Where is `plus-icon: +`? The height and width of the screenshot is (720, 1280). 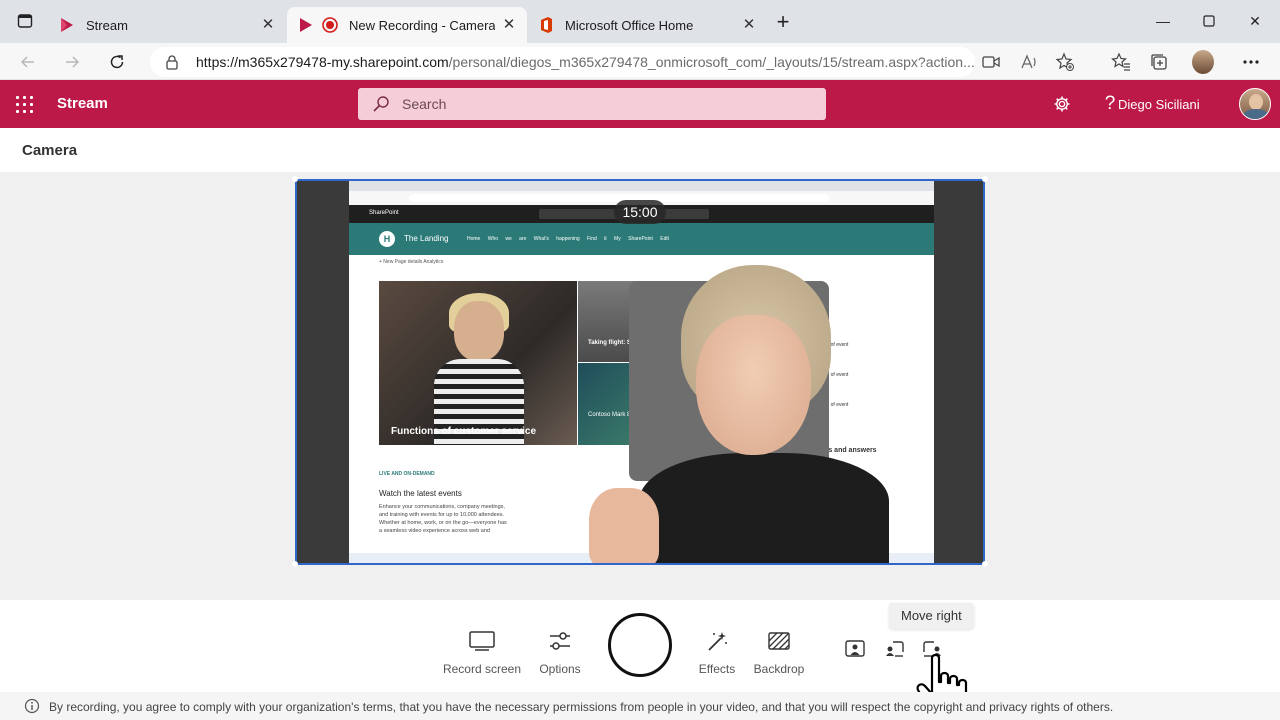 plus-icon: + is located at coordinates (783, 22).